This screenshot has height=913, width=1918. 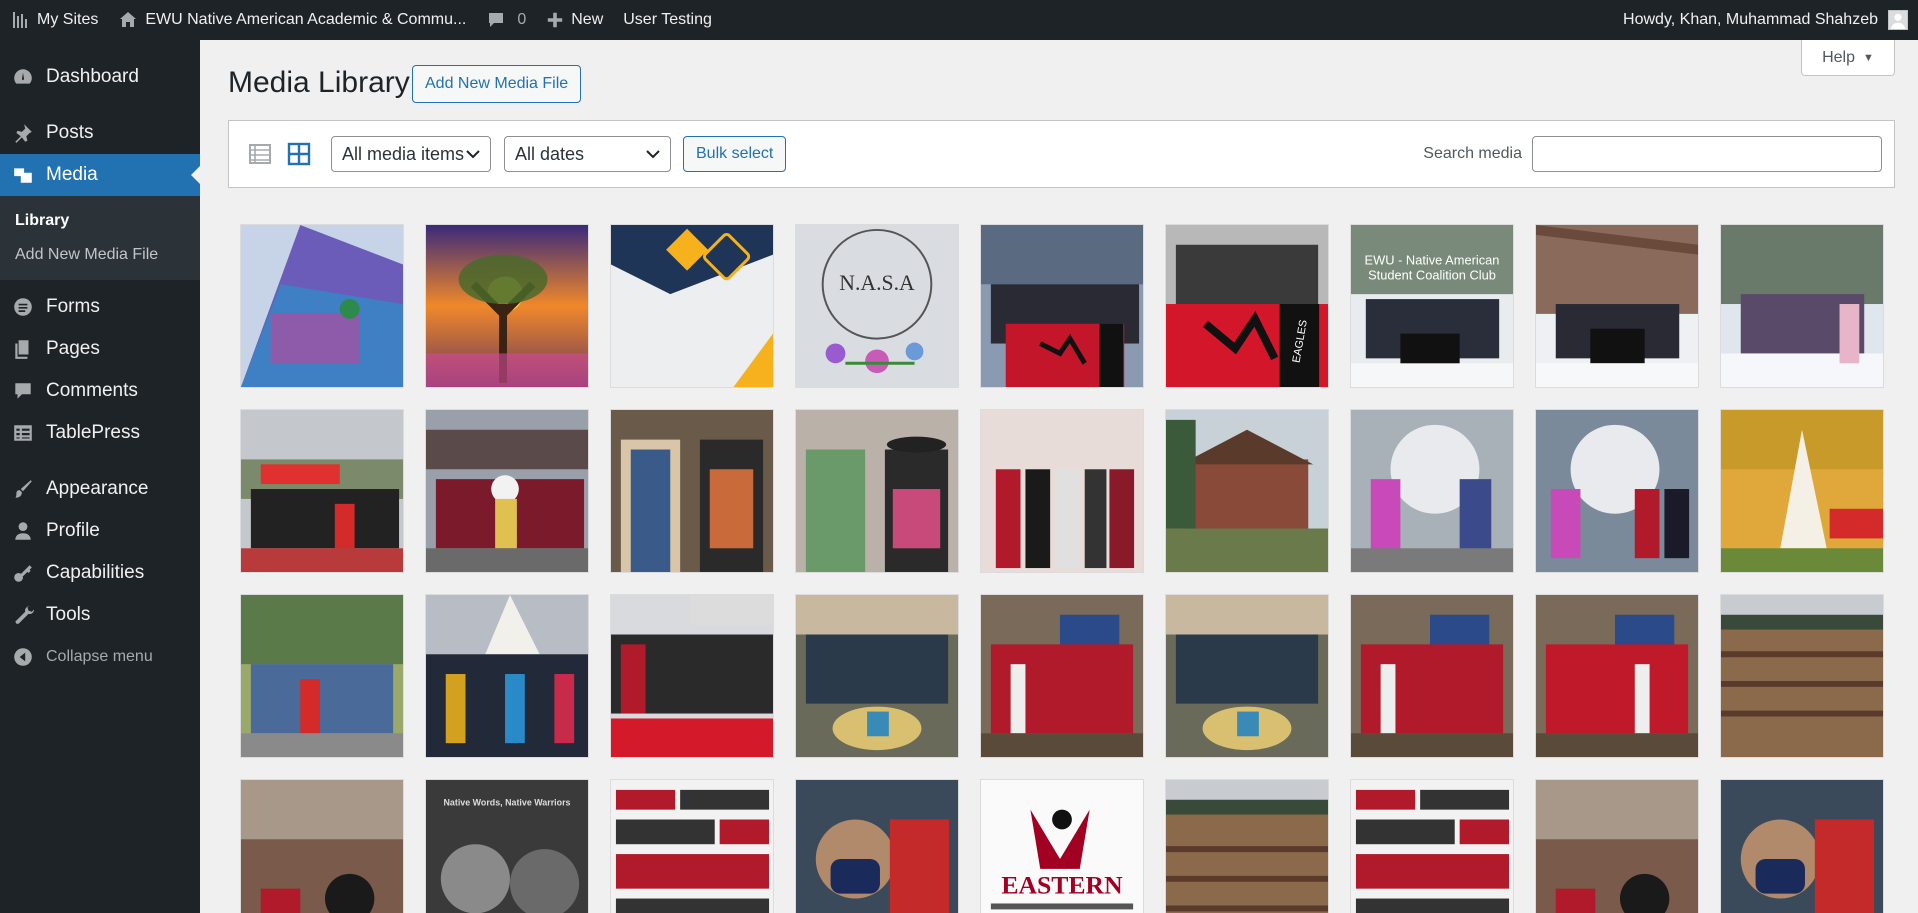 I want to click on comments-icon, so click(x=23, y=391).